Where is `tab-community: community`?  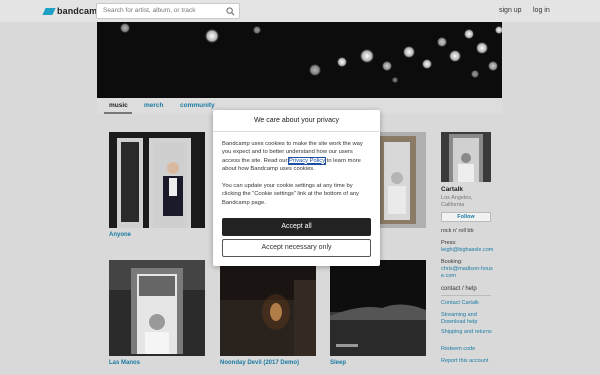 tab-community: community is located at coordinates (197, 105).